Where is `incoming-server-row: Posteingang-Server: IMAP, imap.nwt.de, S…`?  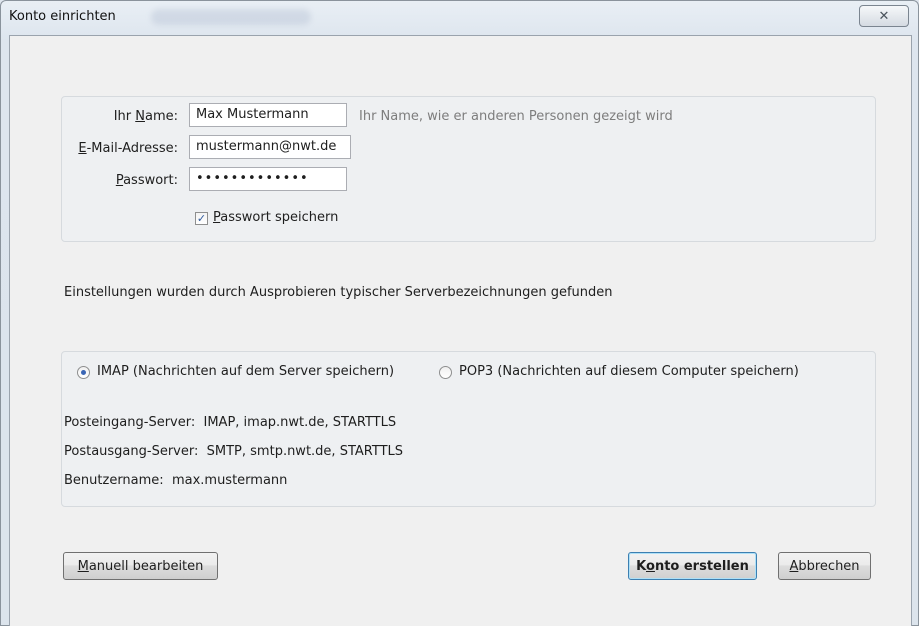
incoming-server-row: Posteingang-Server: IMAP, imap.nwt.de, S… is located at coordinates (230, 422).